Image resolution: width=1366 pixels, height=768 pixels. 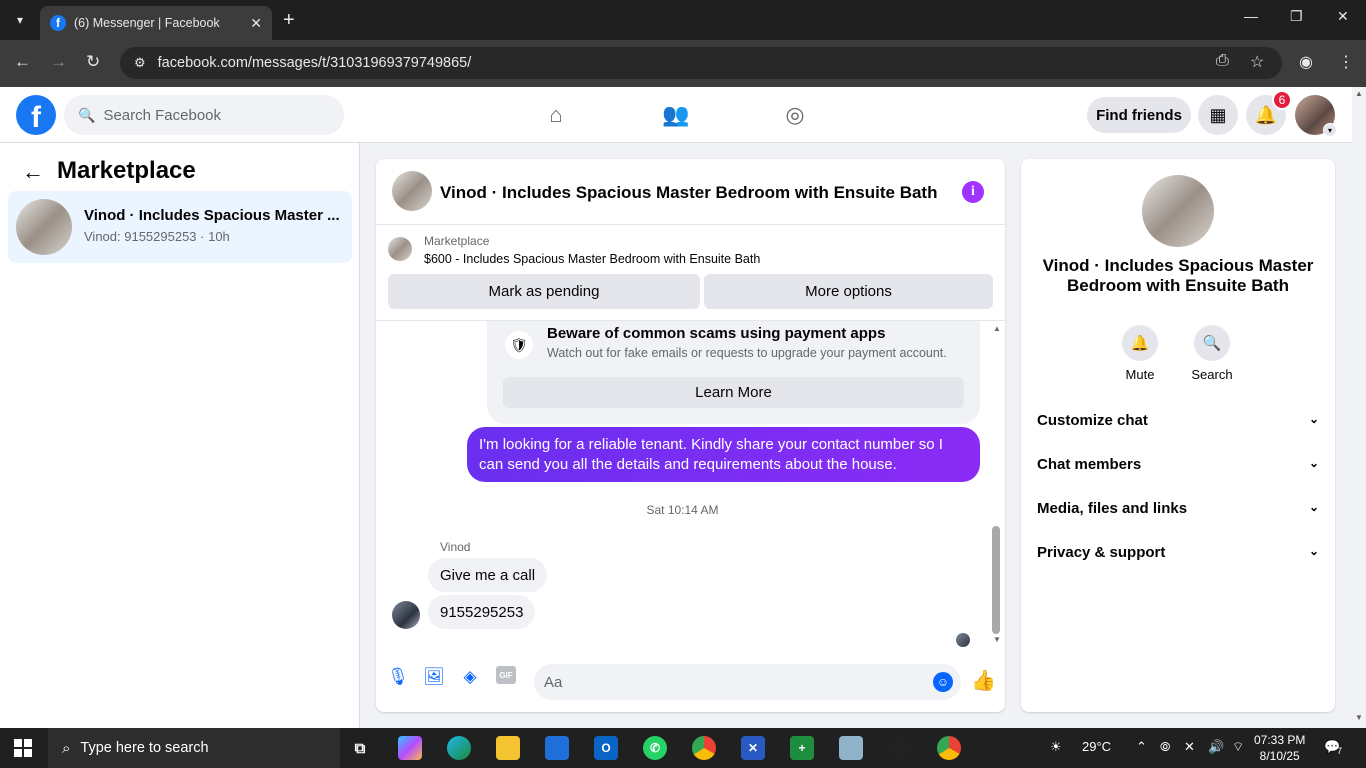 I want to click on thread-scrollbar: ▲ ▼, so click(x=997, y=486).